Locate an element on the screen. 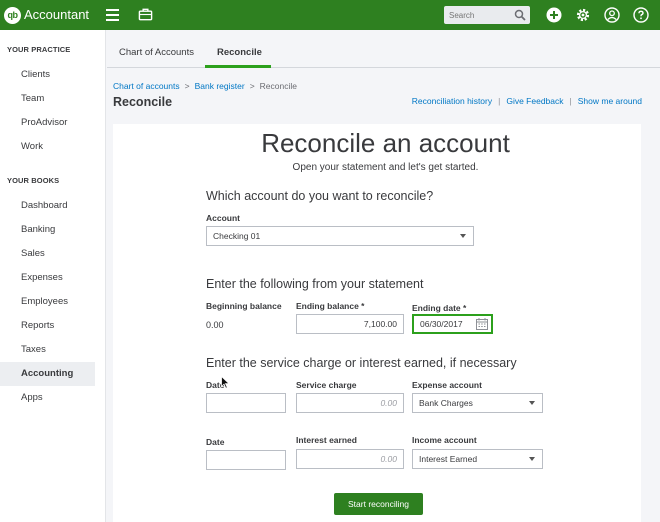  plus-icon is located at coordinates (554, 15).